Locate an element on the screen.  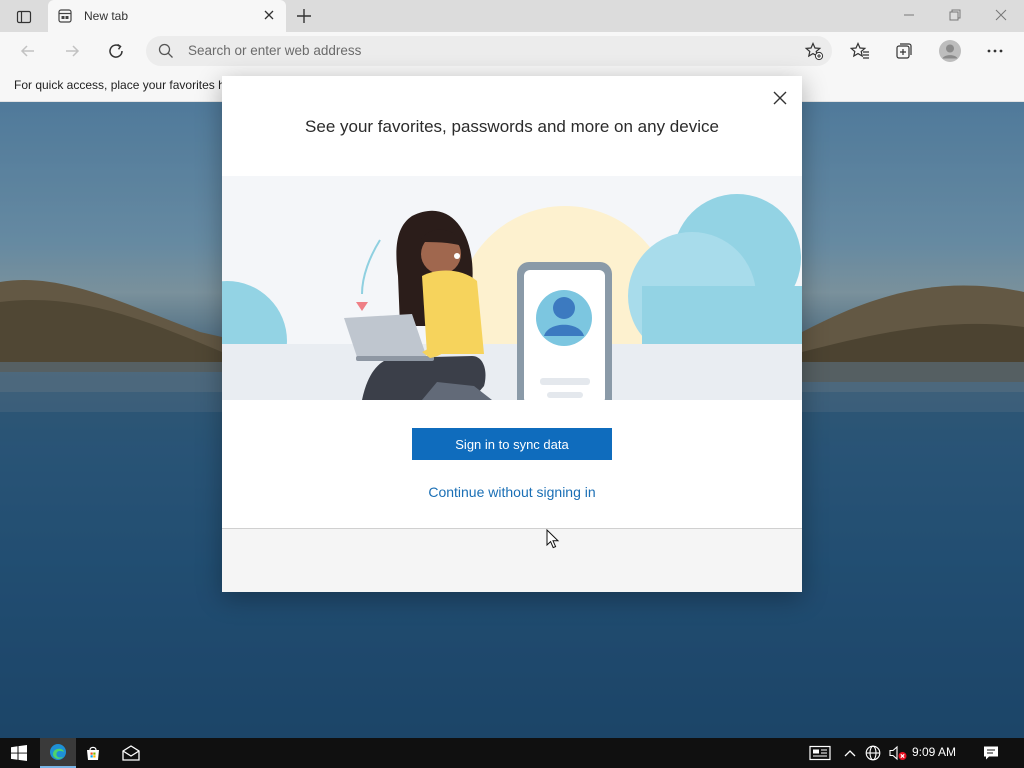
tab-title: New tab is located at coordinates (106, 16).